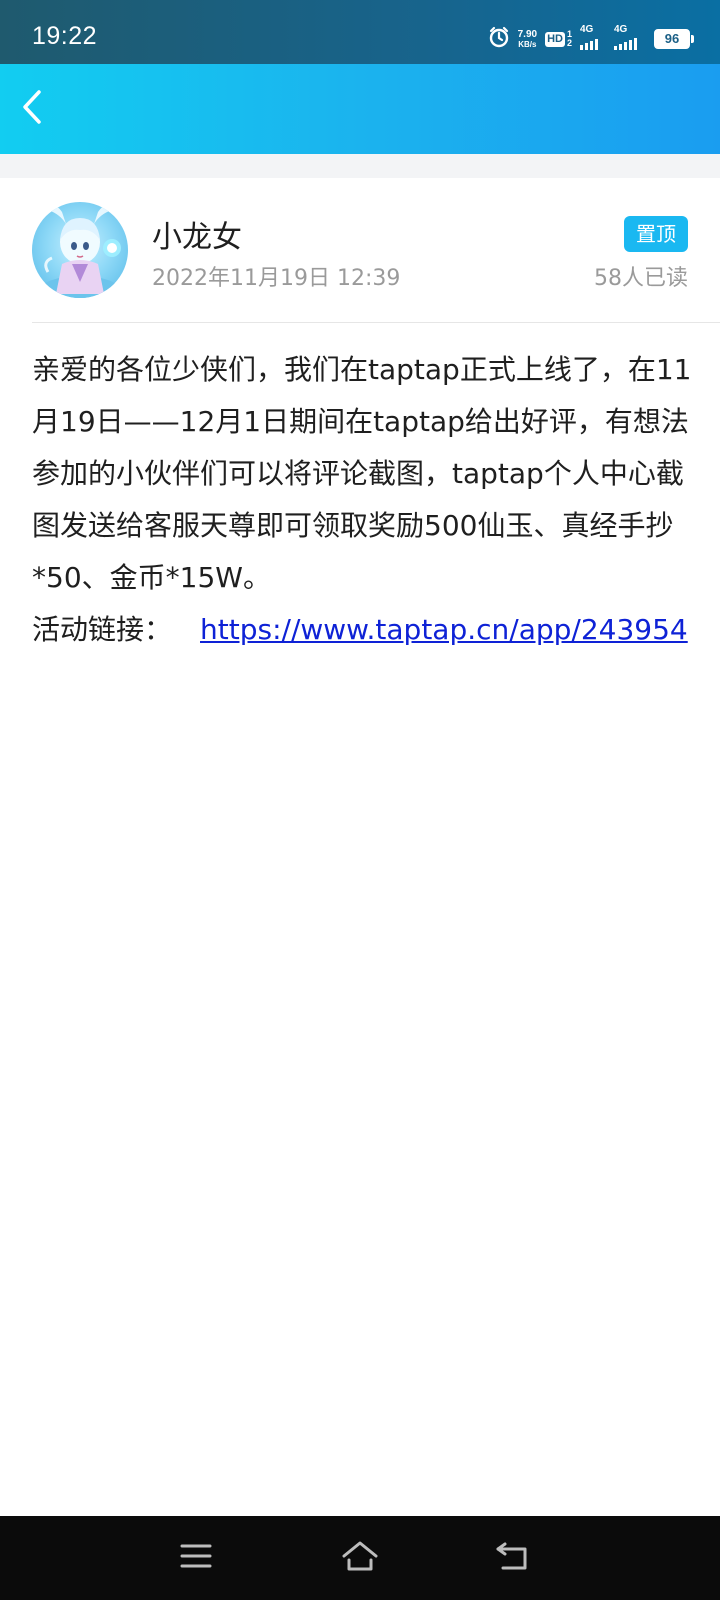  I want to click on status-icons: 7.90 KB/s HD 1 2 4G 4G 96, so click(591, 39).